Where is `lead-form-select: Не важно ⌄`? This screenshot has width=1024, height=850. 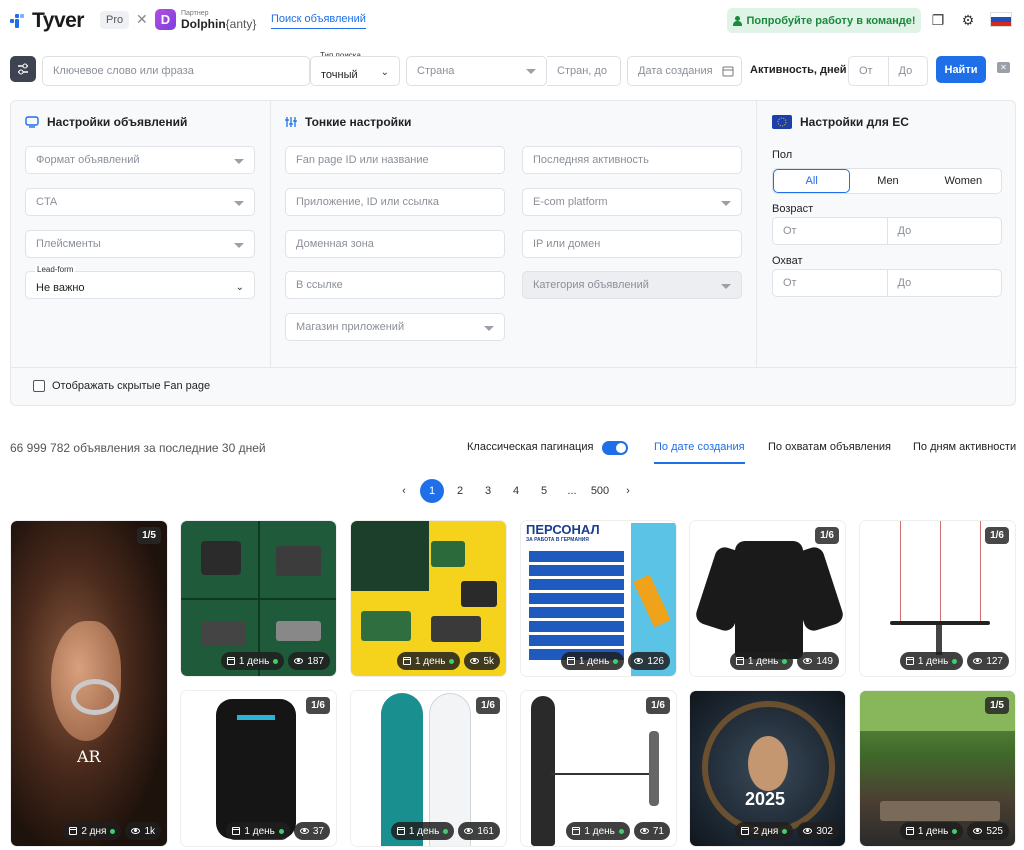 lead-form-select: Не важно ⌄ is located at coordinates (140, 285).